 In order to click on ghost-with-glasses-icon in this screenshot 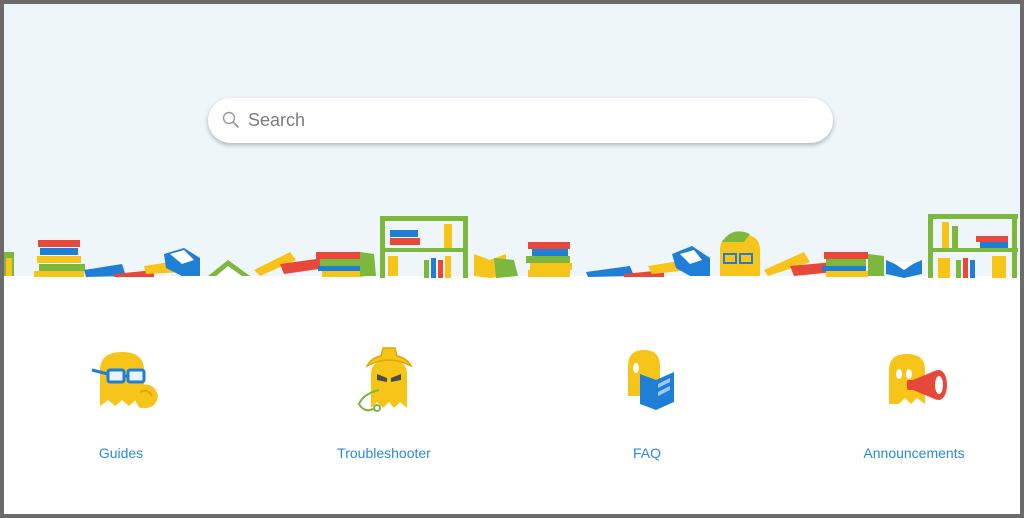, I will do `click(124, 380)`.